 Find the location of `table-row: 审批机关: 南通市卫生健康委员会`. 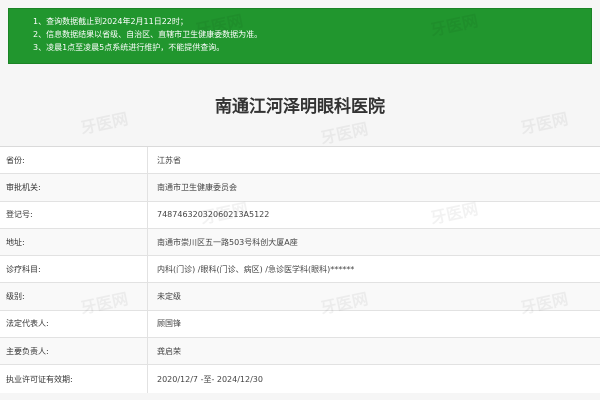

table-row: 审批机关: 南通市卫生健康委员会 is located at coordinates (300, 188).